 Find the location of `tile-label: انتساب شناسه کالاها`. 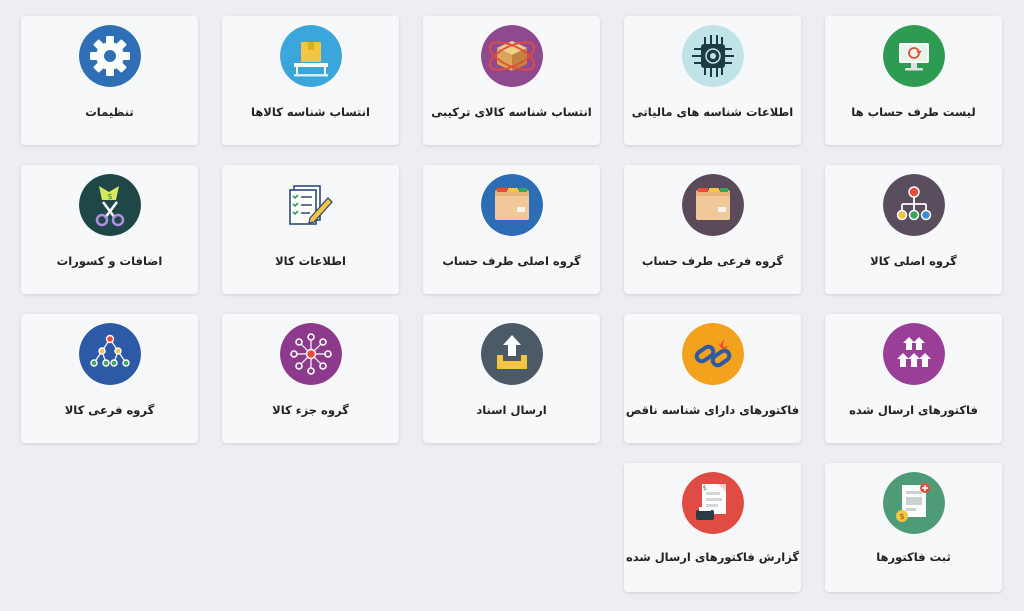

tile-label: انتساب شناسه کالاها is located at coordinates (311, 112).